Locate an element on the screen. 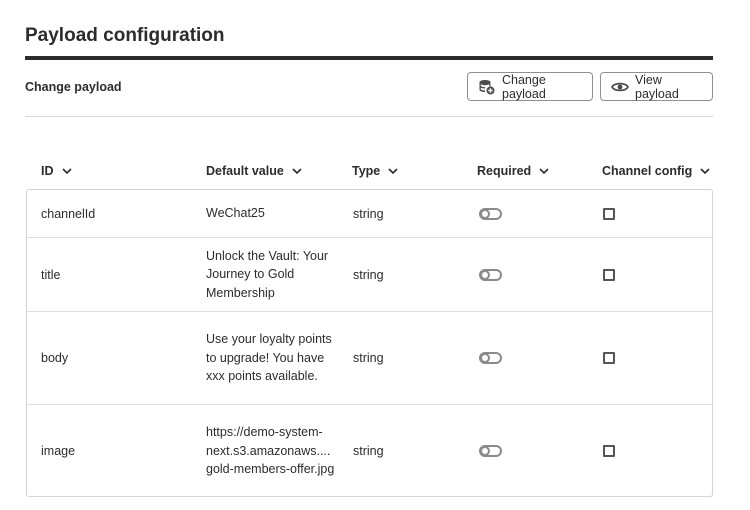 Image resolution: width=750 pixels, height=510 pixels. cell-id: image is located at coordinates (58, 451).